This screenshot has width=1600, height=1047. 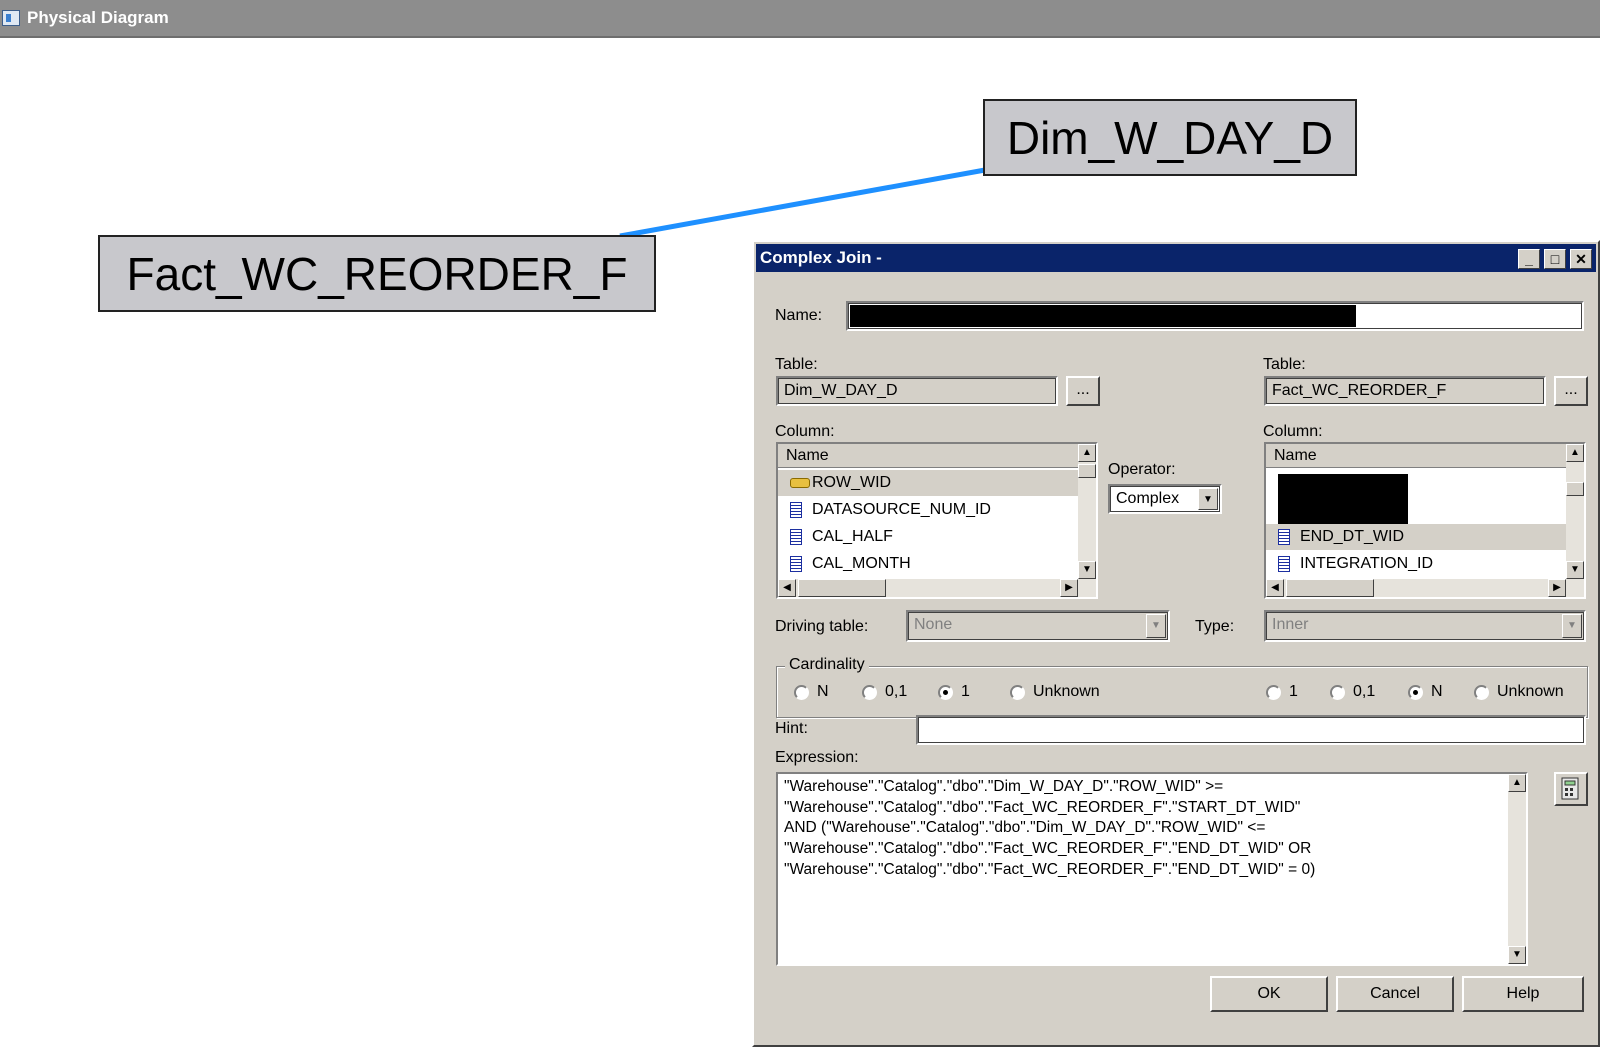 I want to click on right-list-hscrollbar: ◀ ▶, so click(x=1425, y=588).